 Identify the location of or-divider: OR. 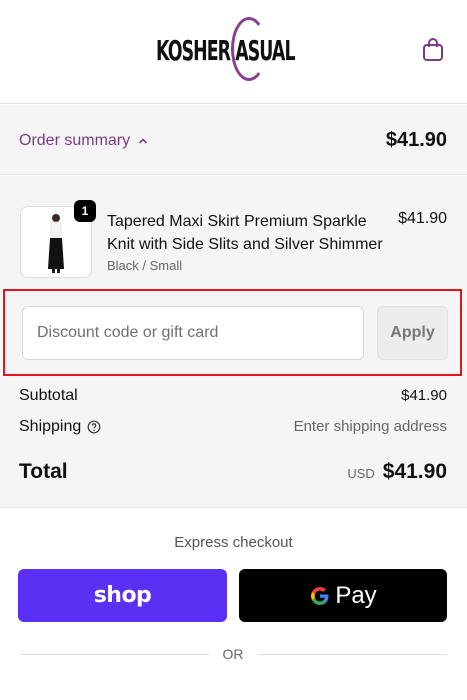
(233, 654).